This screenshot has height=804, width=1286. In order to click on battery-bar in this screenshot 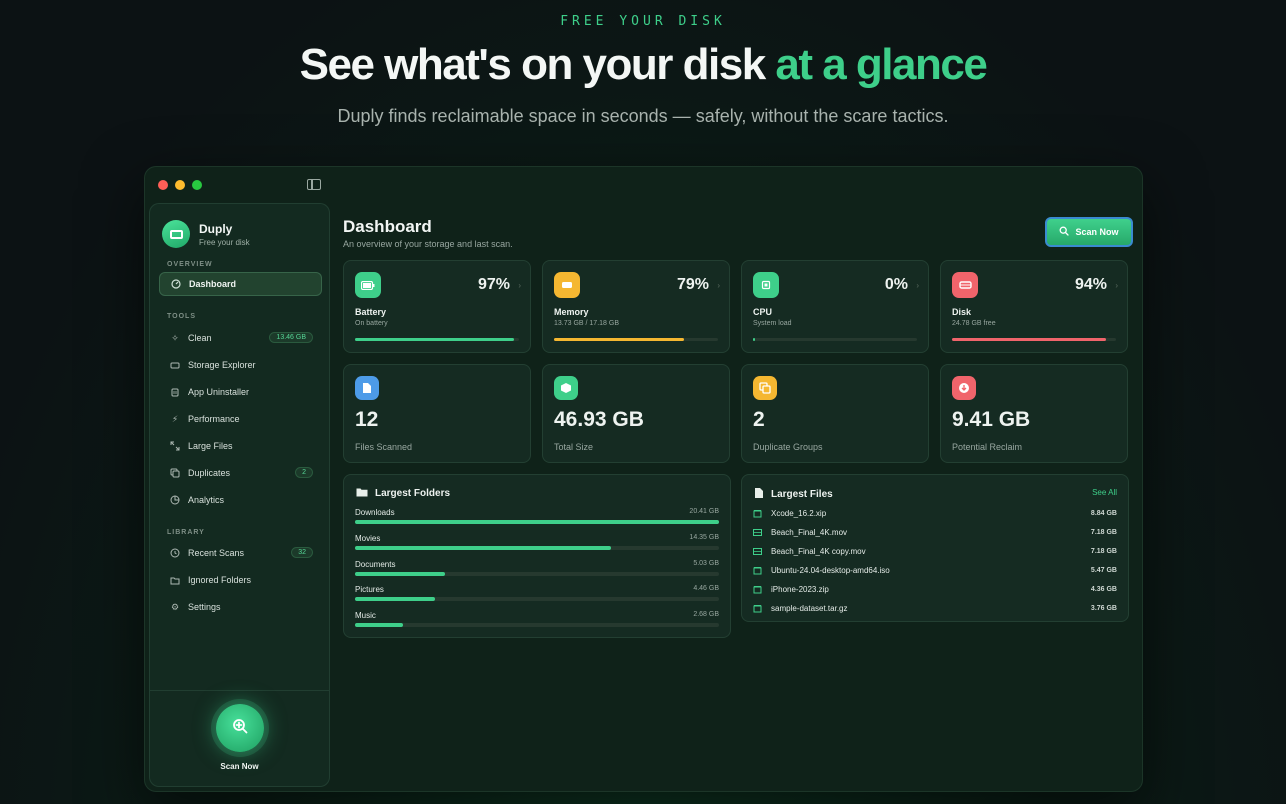, I will do `click(437, 339)`.